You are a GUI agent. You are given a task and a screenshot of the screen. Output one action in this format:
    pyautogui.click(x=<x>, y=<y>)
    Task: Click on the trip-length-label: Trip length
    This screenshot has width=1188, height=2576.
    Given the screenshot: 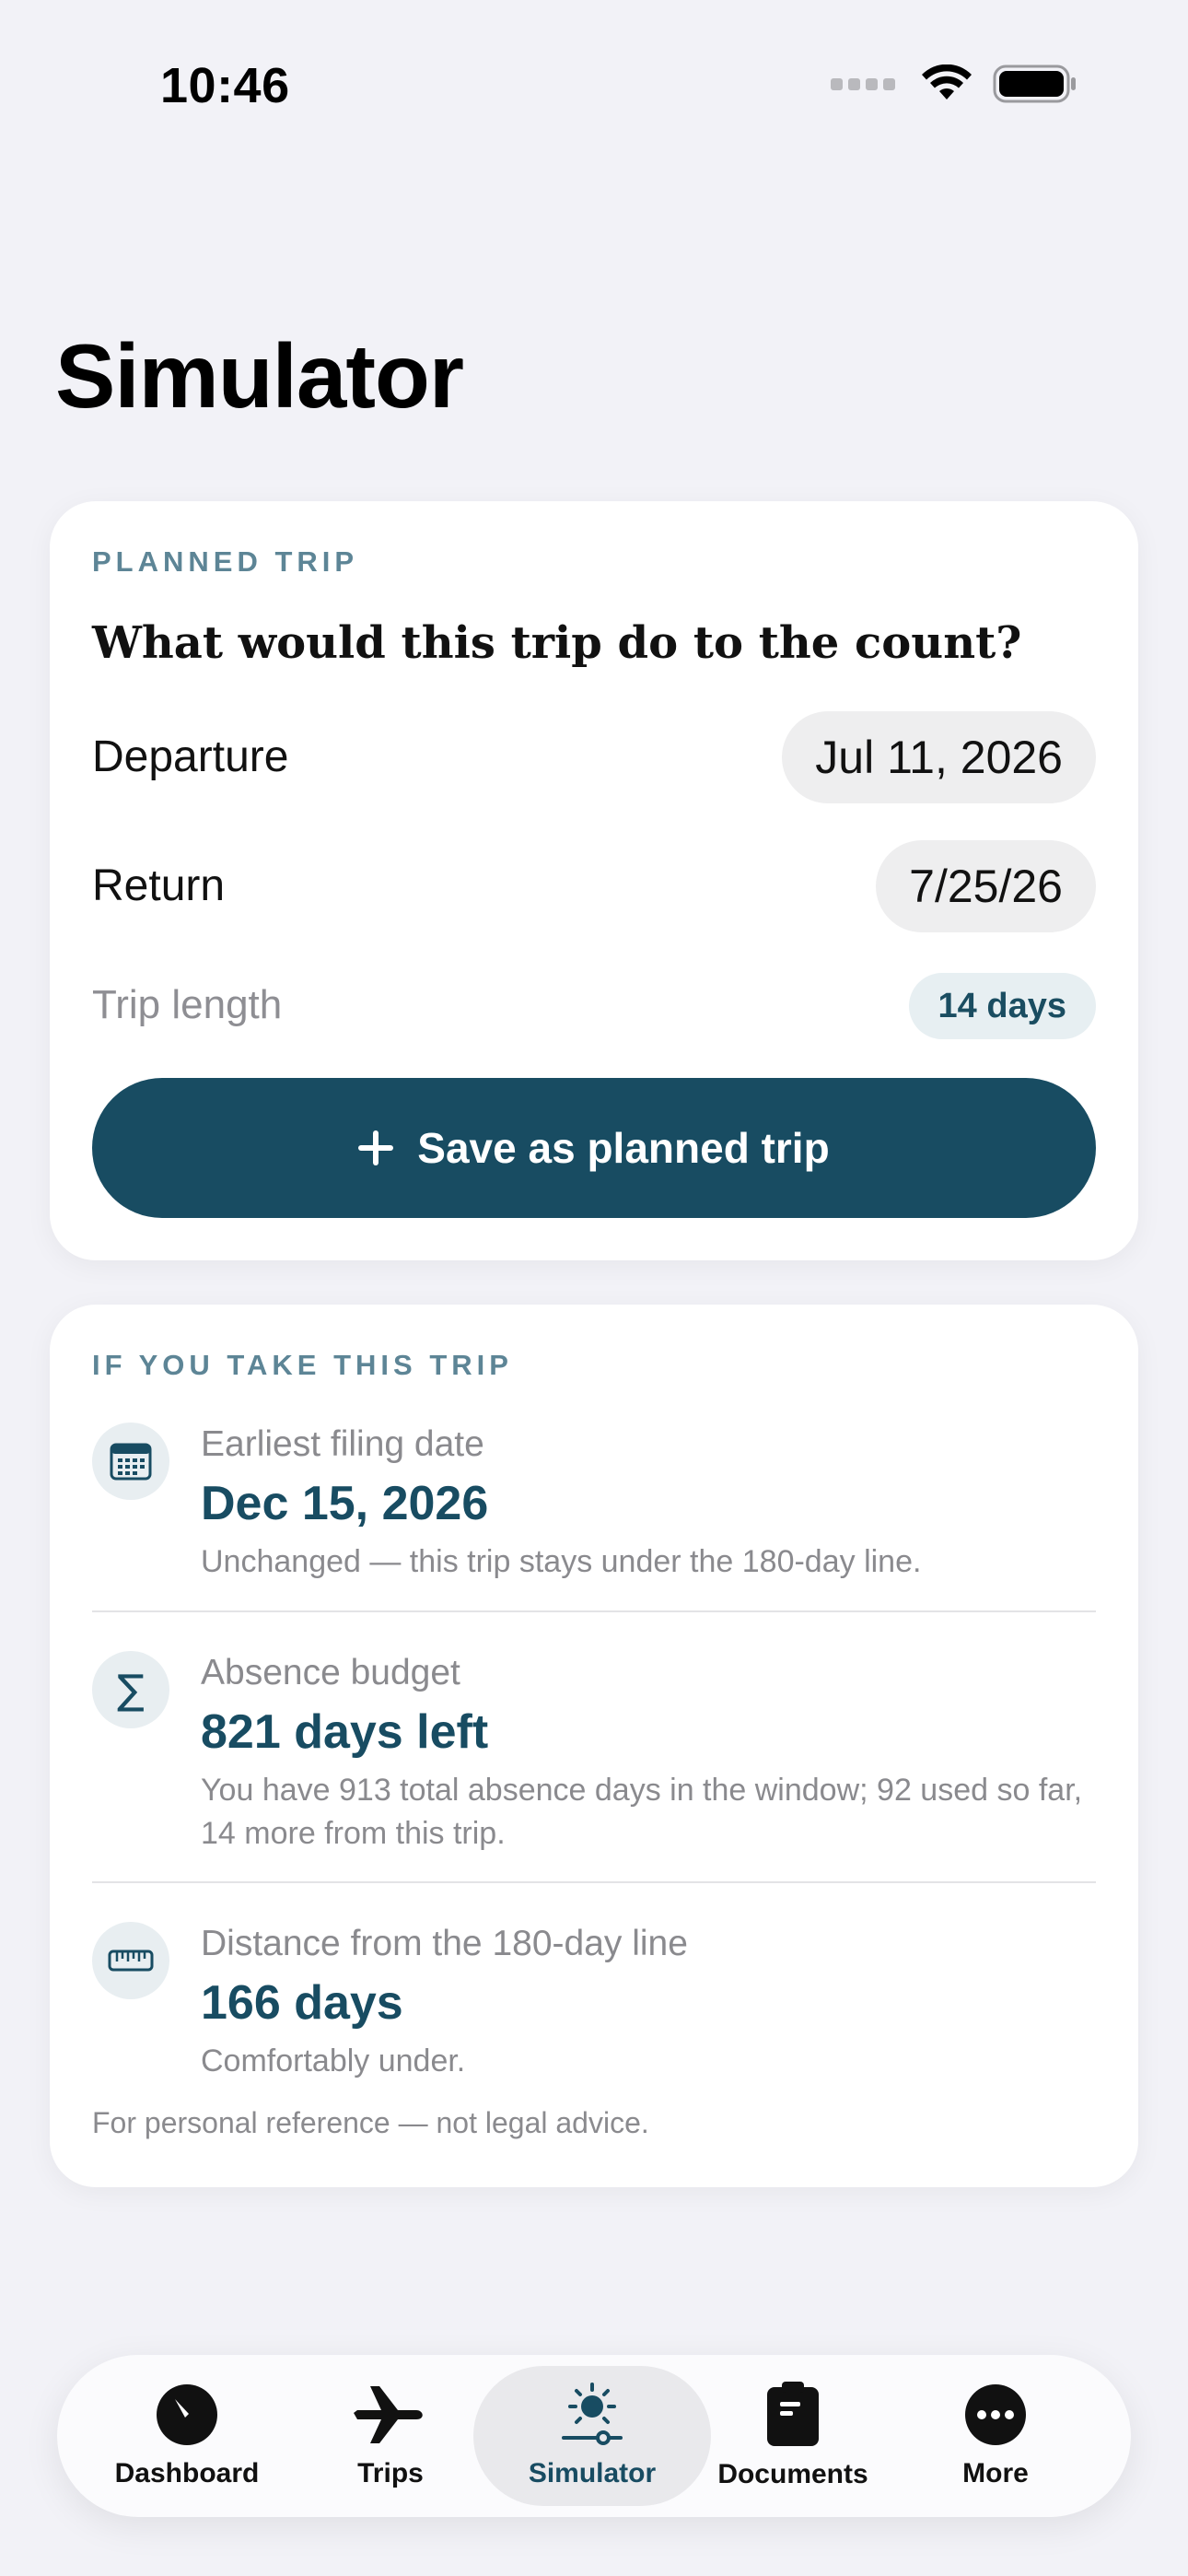 What is the action you would take?
    pyautogui.click(x=187, y=1004)
    